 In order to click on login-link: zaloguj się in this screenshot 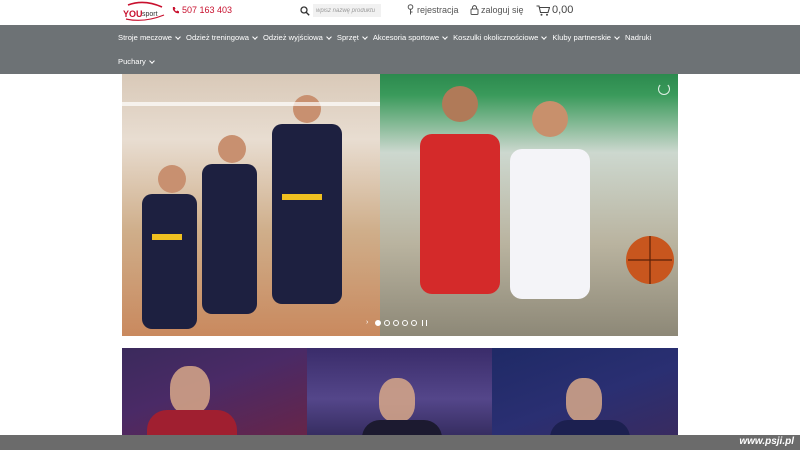, I will do `click(497, 9)`.